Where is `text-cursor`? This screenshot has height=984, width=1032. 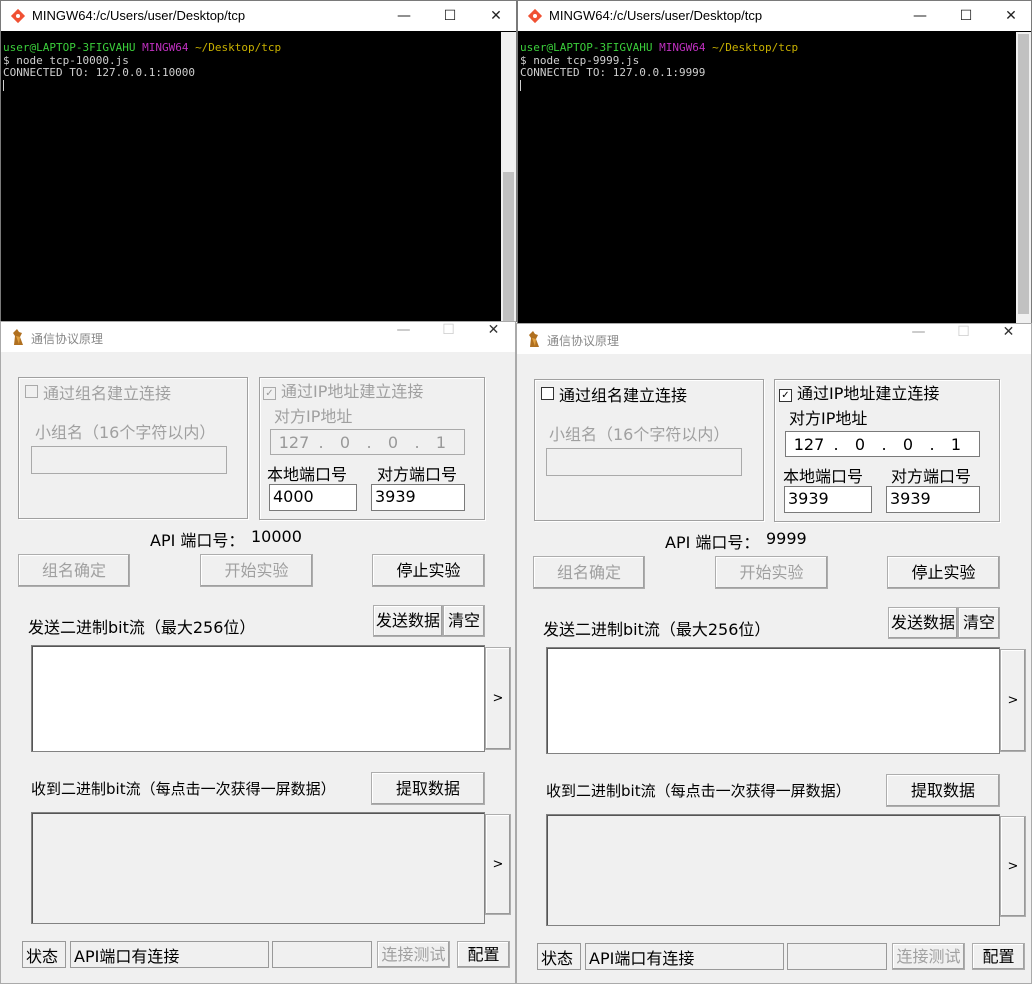 text-cursor is located at coordinates (520, 85).